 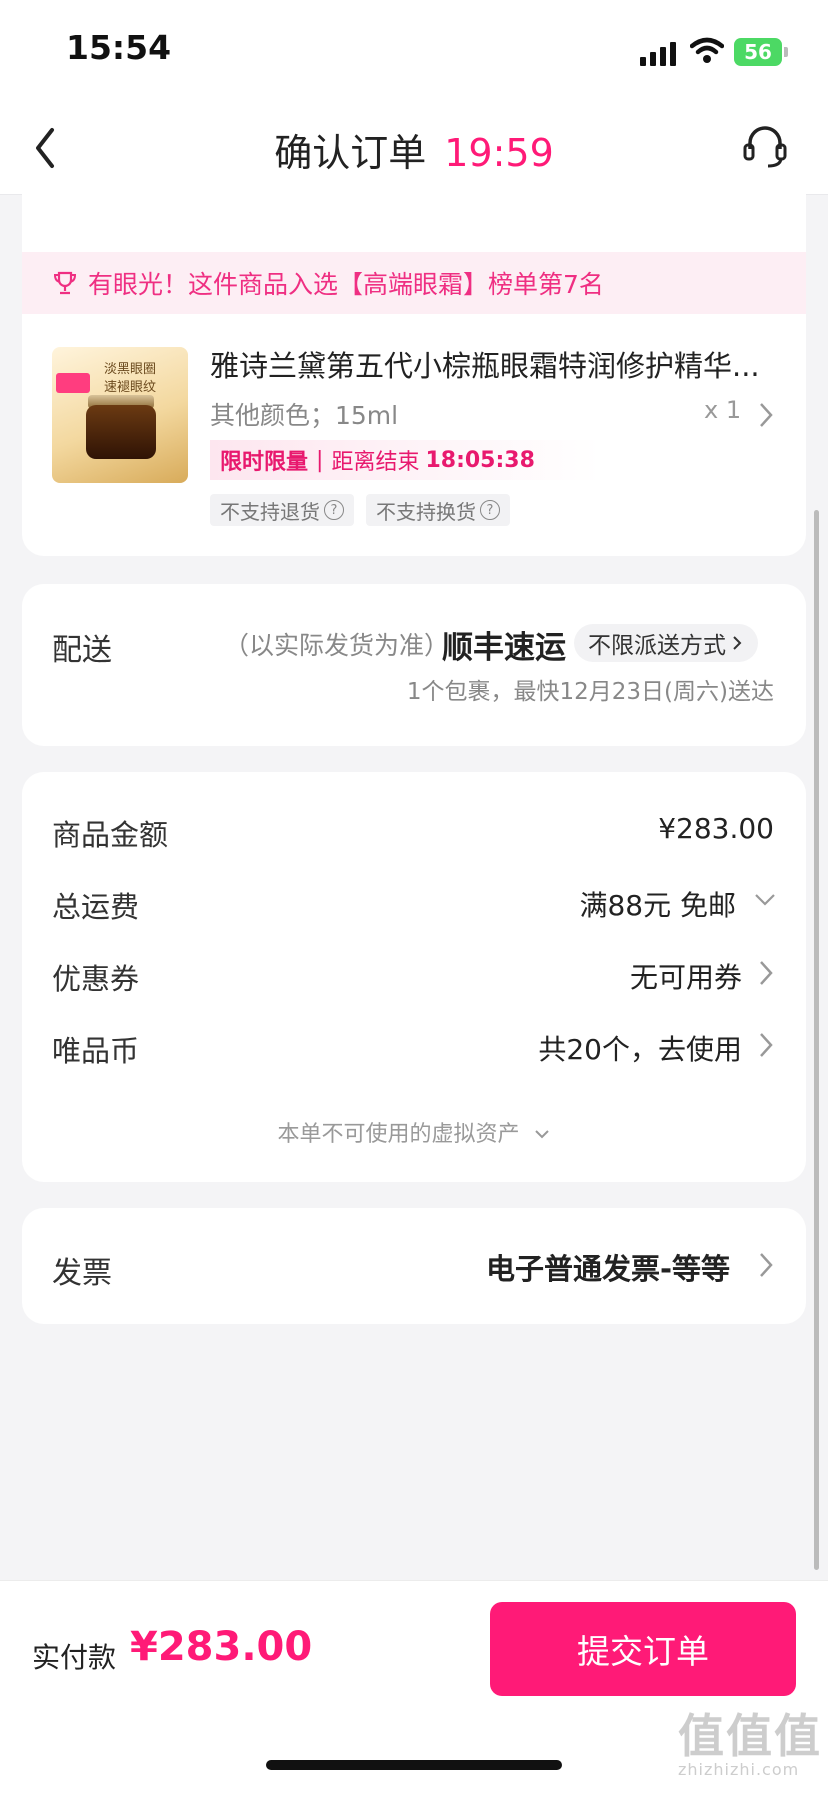 What do you see at coordinates (504, 648) in the screenshot?
I see `courier-name: 顺丰速运` at bounding box center [504, 648].